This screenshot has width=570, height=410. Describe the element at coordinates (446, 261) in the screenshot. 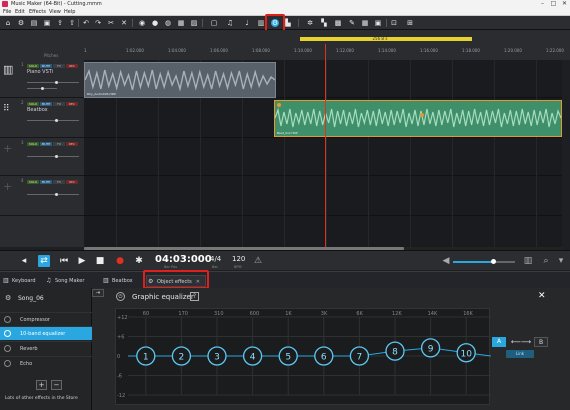

I see `speaker-icon: ◀` at that location.